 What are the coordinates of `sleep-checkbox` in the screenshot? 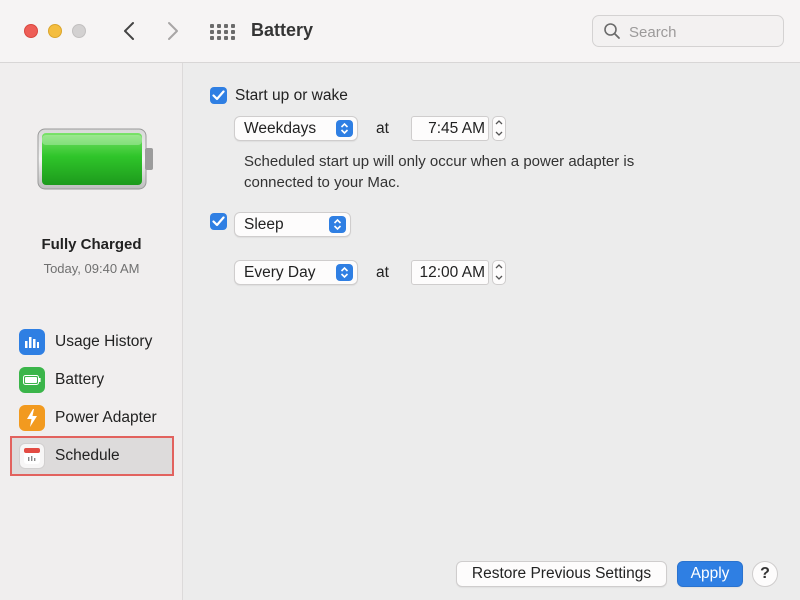 It's located at (218, 221).